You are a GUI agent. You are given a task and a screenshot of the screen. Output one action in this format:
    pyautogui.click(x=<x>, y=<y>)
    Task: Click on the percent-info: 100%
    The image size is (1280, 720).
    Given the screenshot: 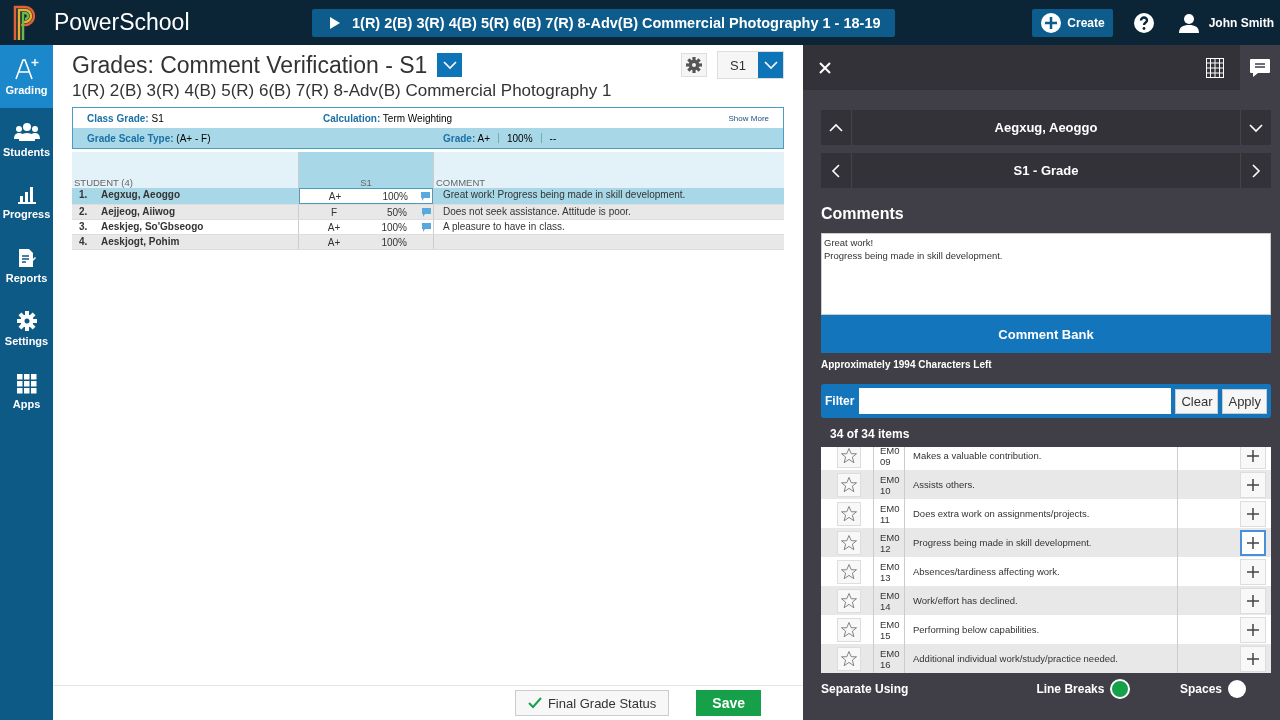 What is the action you would take?
    pyautogui.click(x=520, y=138)
    